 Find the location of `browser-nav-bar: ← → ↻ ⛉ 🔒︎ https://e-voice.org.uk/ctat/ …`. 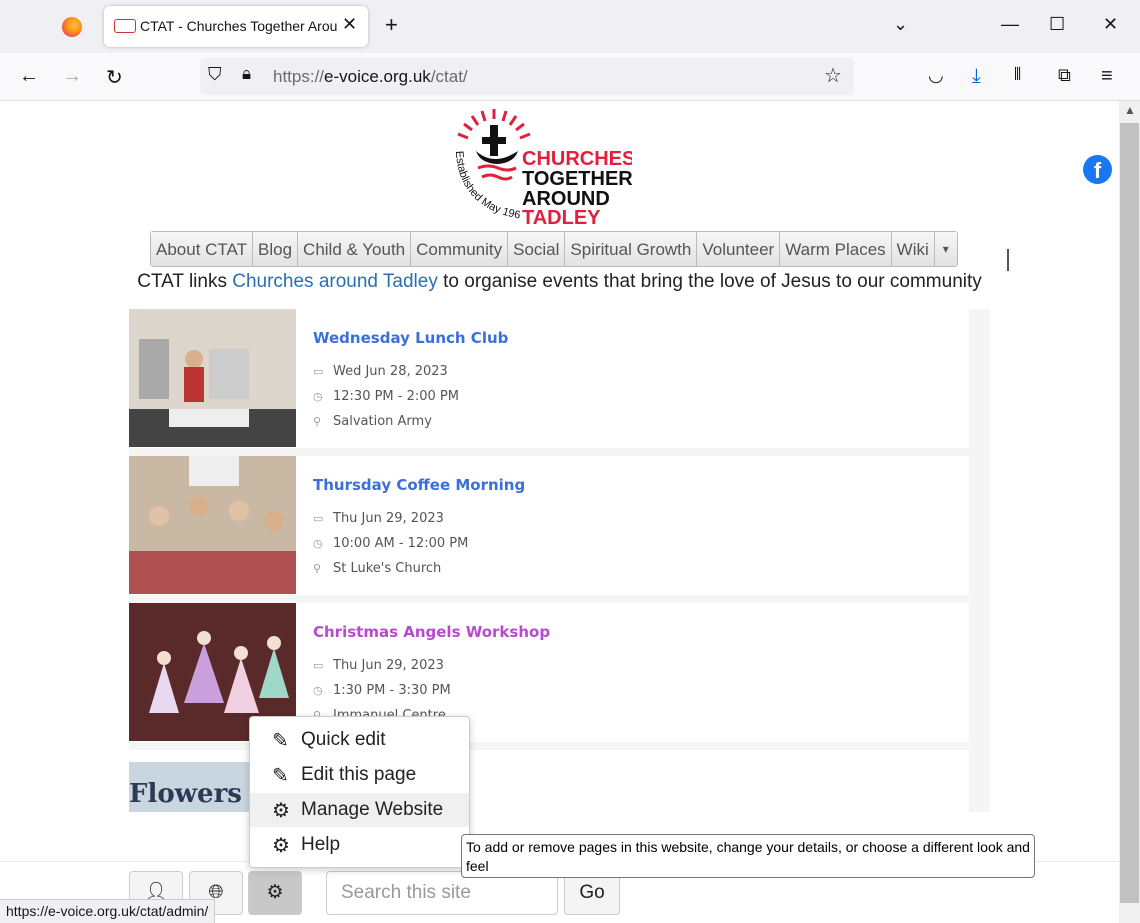

browser-nav-bar: ← → ↻ ⛉ 🔒︎ https://e-voice.org.uk/ctat/ … is located at coordinates (570, 77).